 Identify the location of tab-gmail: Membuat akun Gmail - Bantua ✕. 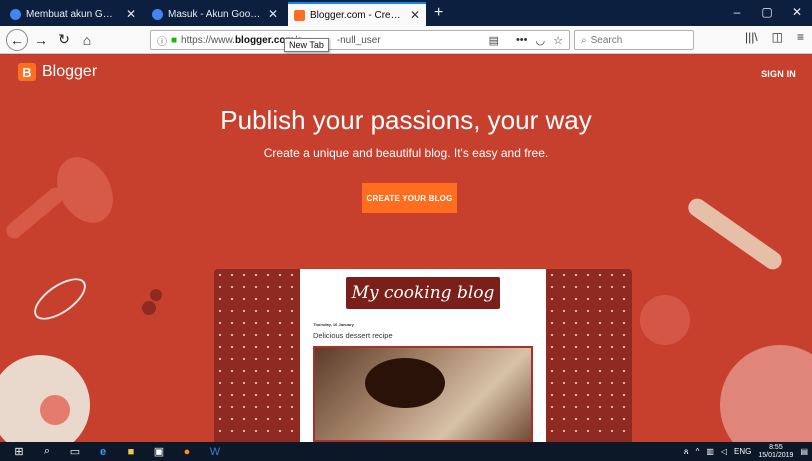
(73, 14).